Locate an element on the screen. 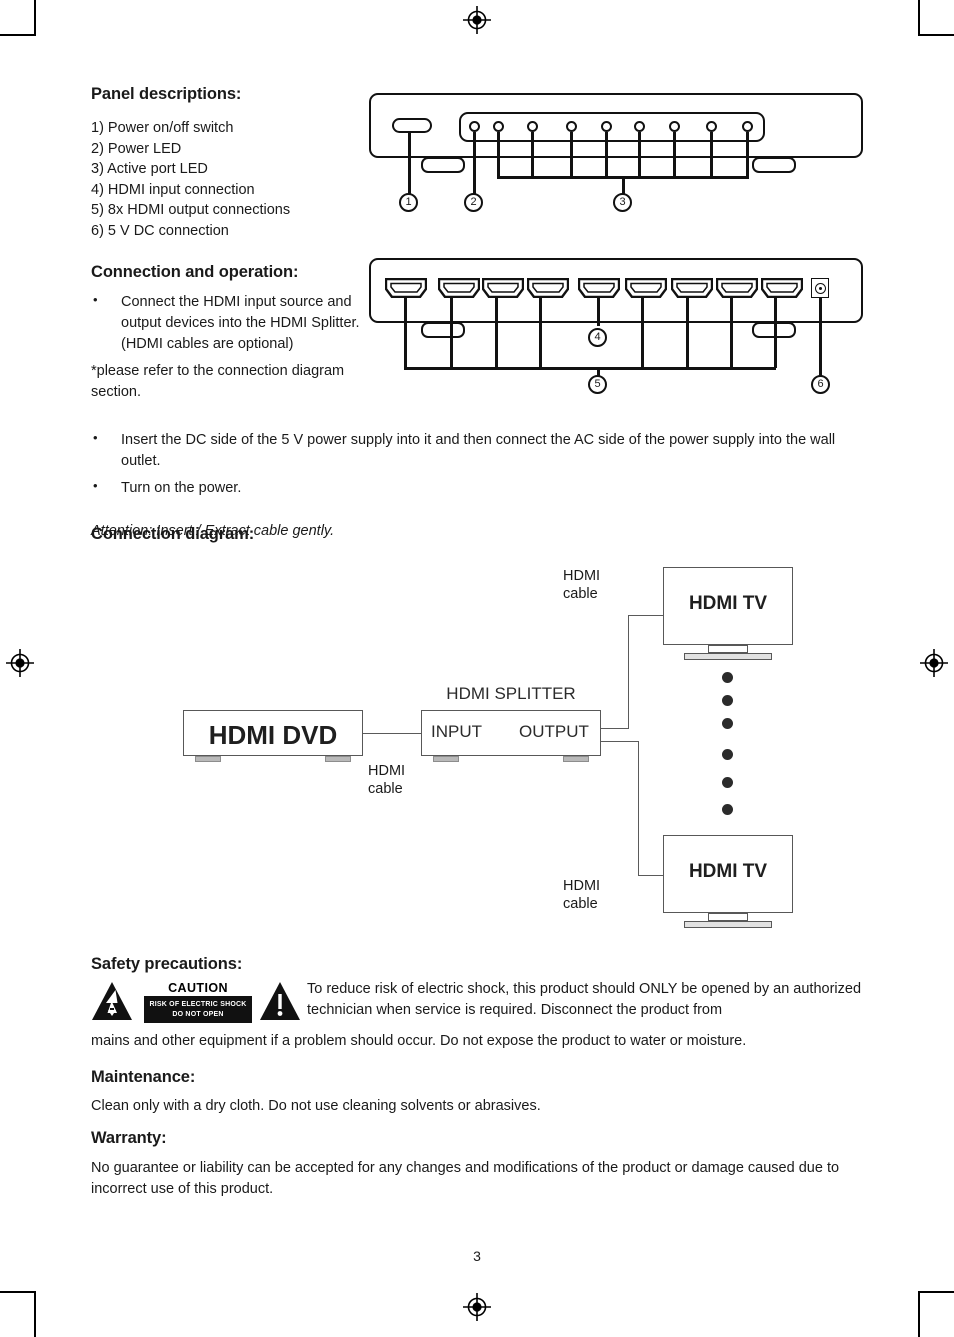 The image size is (954, 1337). crop-mark-top-left is located at coordinates (18, 18).